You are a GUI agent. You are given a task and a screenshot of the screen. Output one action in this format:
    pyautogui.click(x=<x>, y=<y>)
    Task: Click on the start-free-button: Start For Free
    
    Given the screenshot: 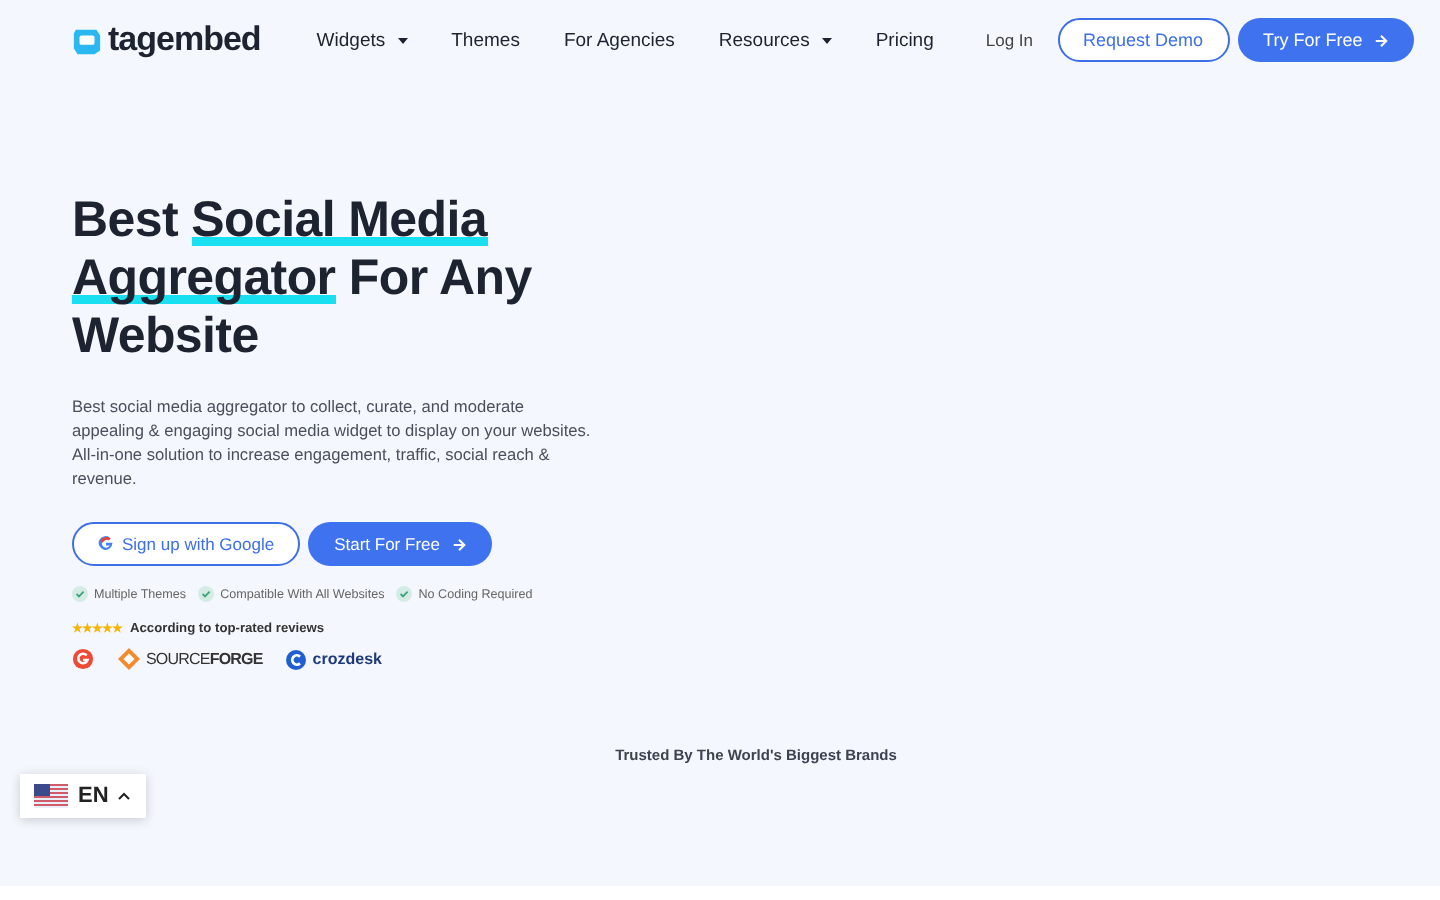 What is the action you would take?
    pyautogui.click(x=400, y=544)
    